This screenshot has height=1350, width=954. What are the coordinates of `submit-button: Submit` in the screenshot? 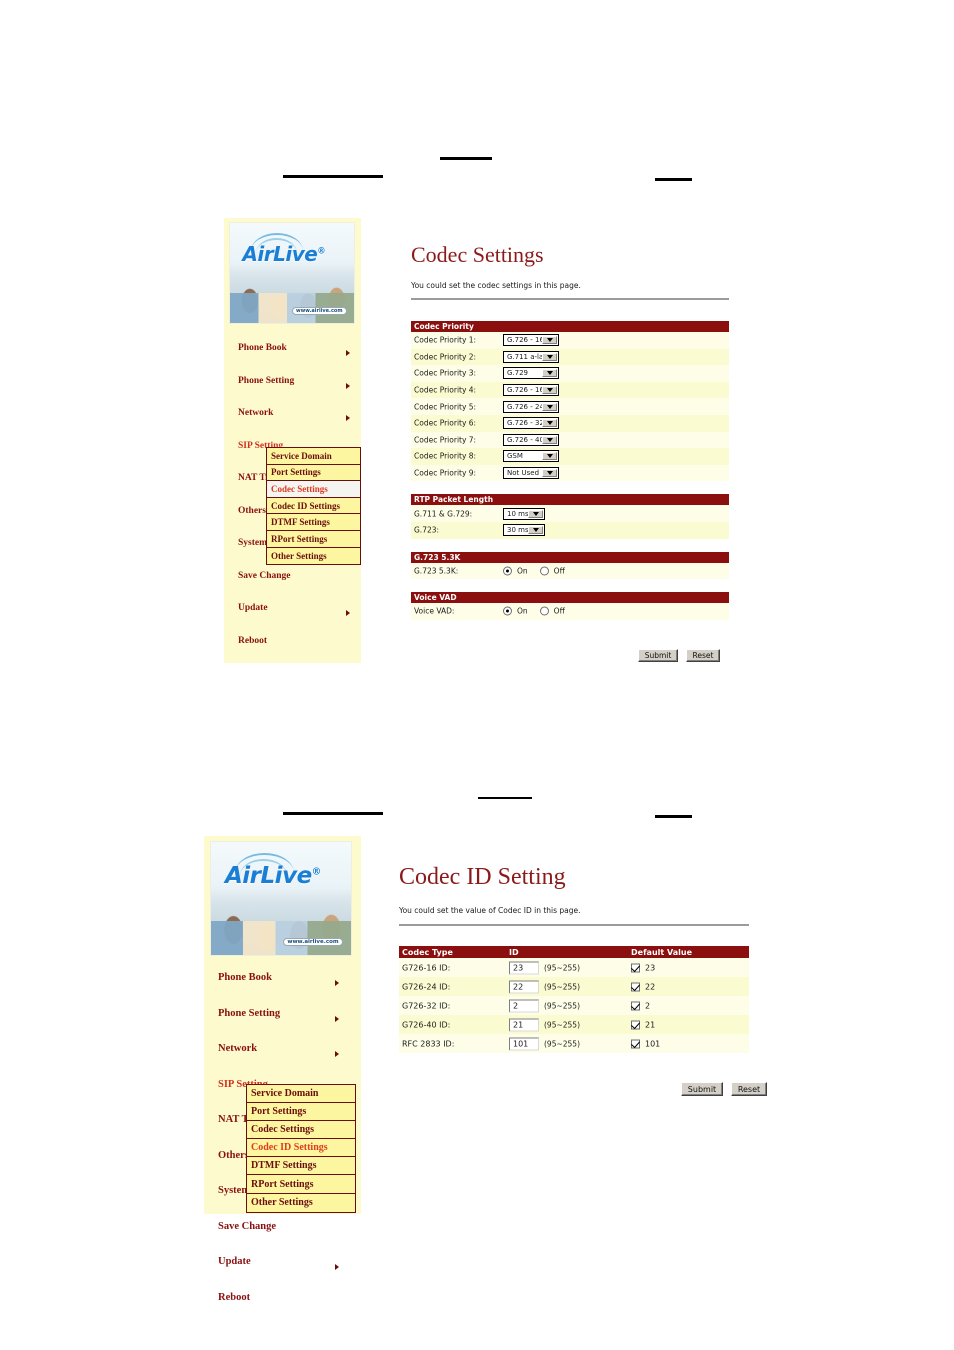 It's located at (658, 655).